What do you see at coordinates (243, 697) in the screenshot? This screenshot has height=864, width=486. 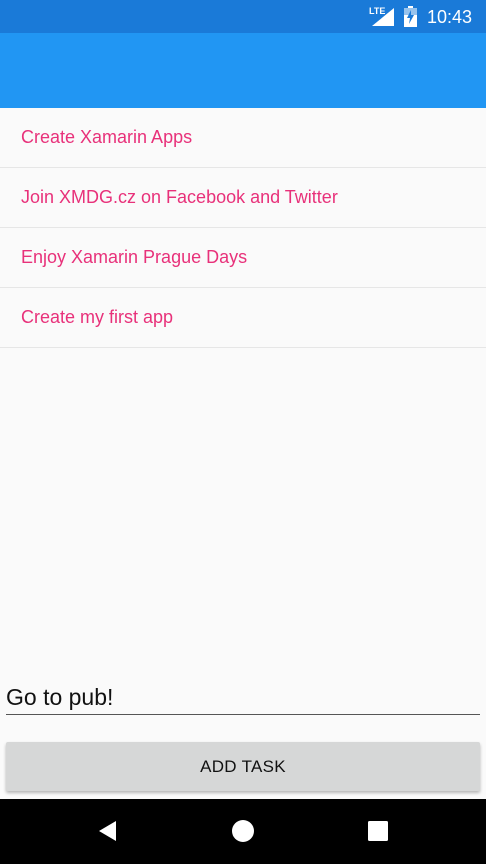 I see `task-entry-input` at bounding box center [243, 697].